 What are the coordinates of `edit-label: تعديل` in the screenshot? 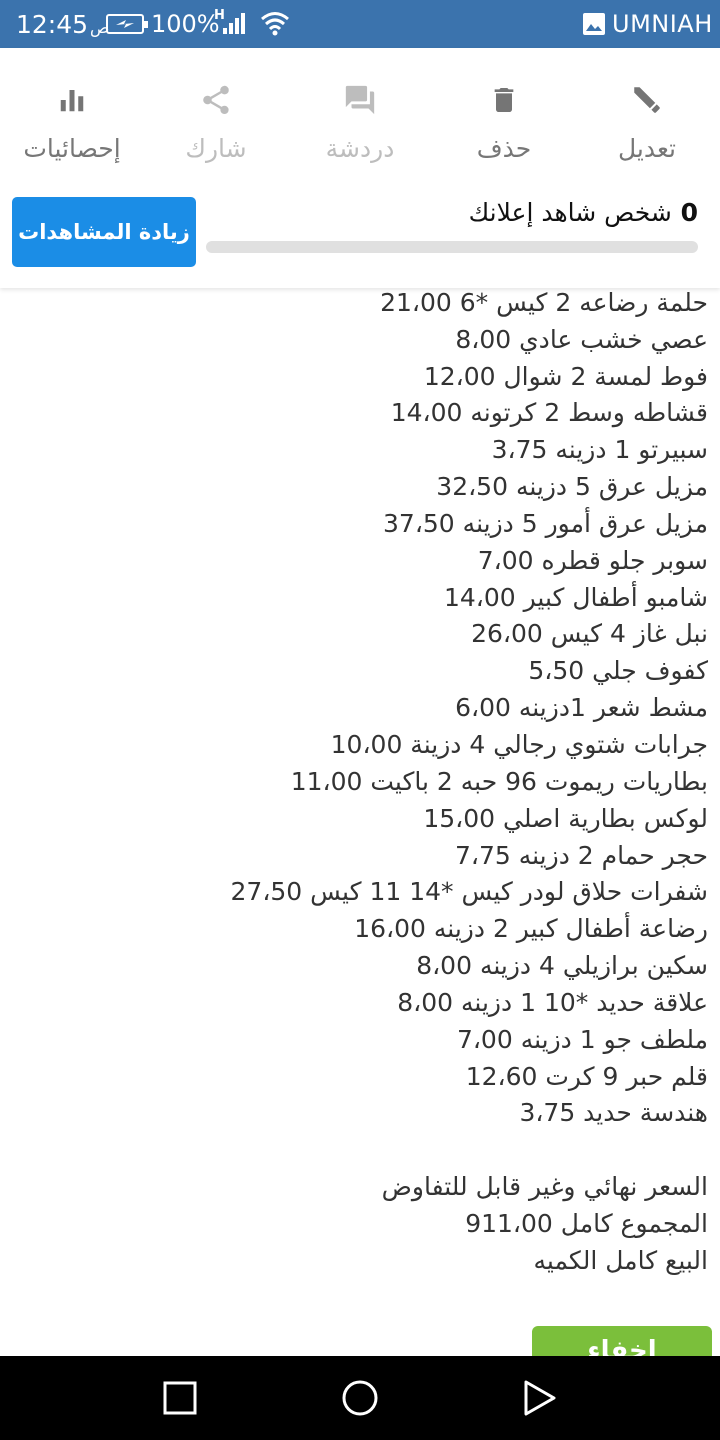 It's located at (647, 148).